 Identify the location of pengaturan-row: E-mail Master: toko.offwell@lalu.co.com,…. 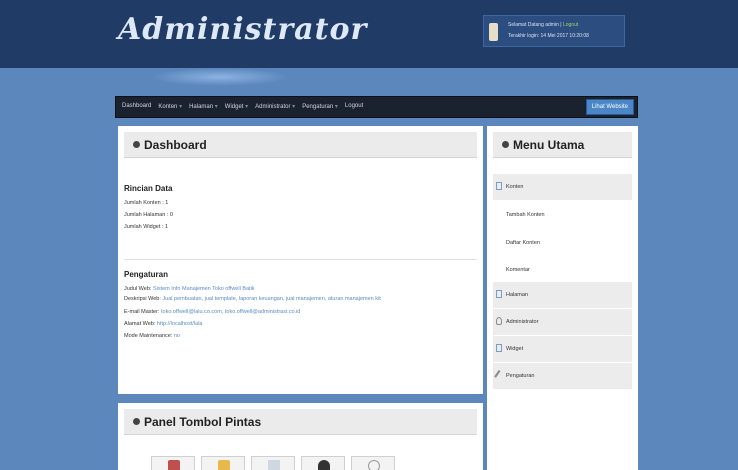
(212, 312).